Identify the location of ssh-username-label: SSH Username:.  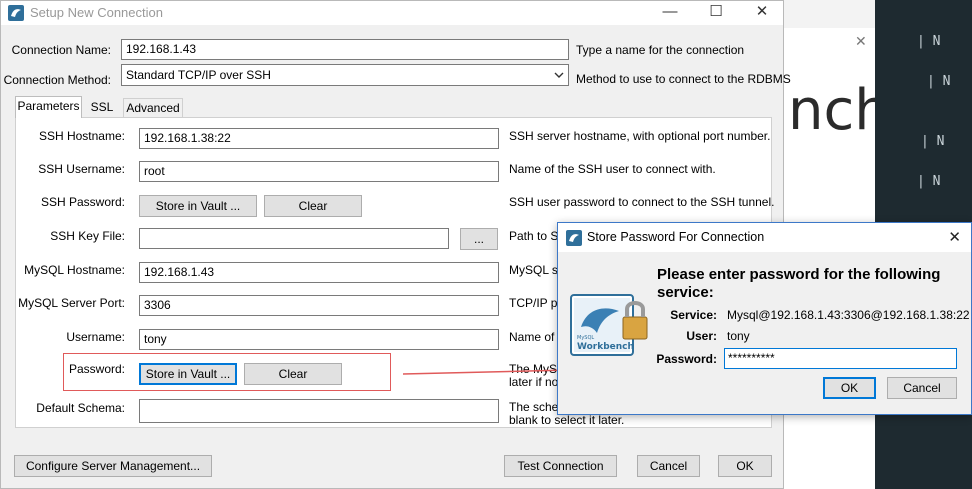
(81, 169).